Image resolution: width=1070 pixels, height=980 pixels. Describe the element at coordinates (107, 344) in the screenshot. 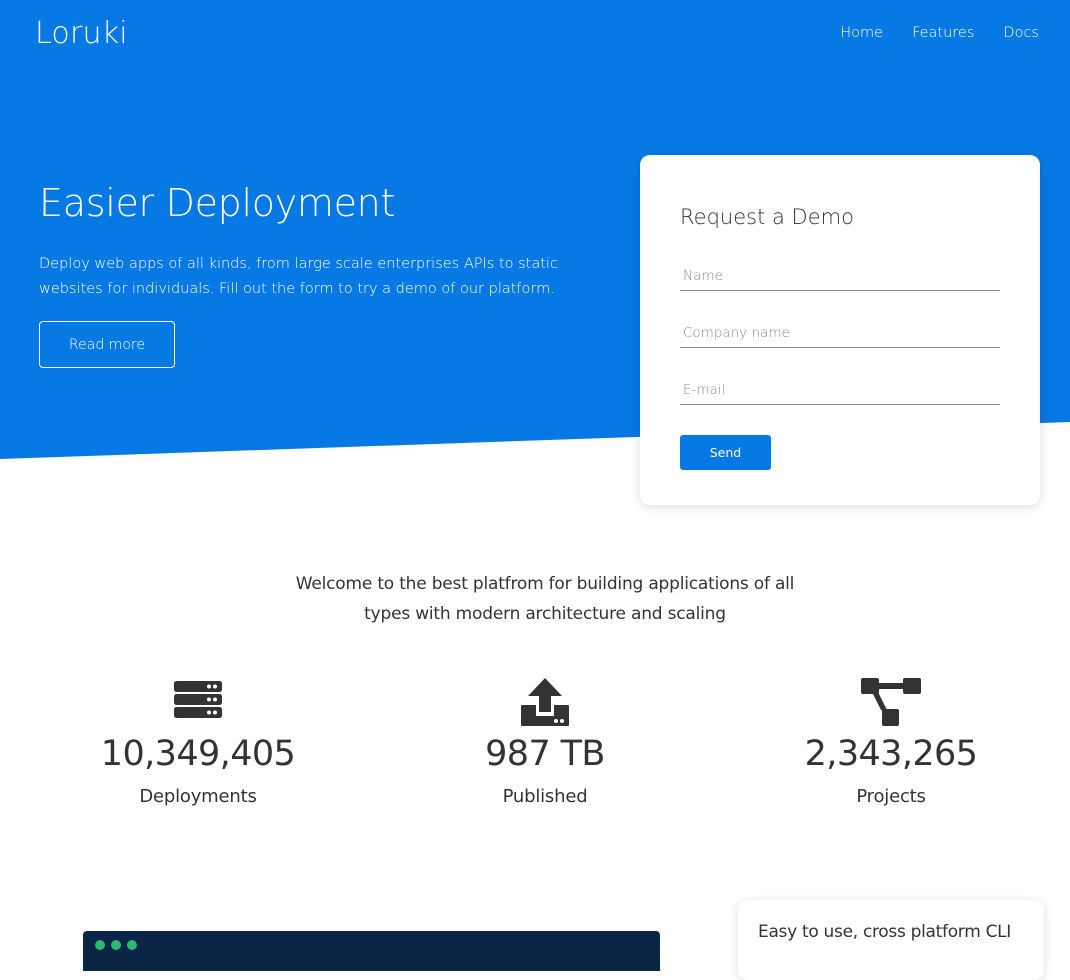

I see `read-more-button: Read more` at that location.